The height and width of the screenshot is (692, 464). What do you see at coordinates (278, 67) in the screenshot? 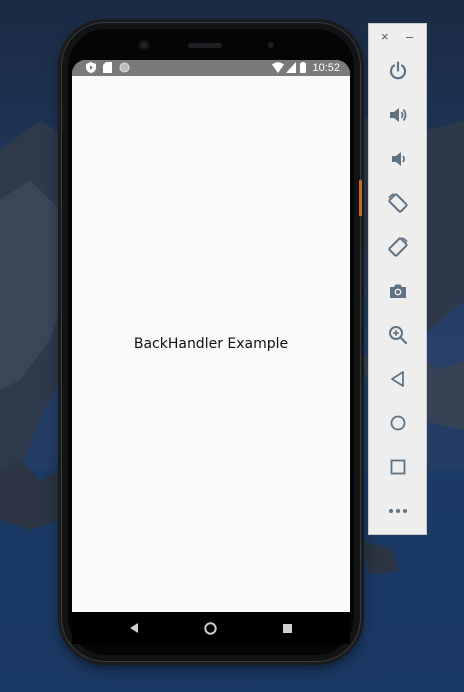
I see `wifi-icon` at bounding box center [278, 67].